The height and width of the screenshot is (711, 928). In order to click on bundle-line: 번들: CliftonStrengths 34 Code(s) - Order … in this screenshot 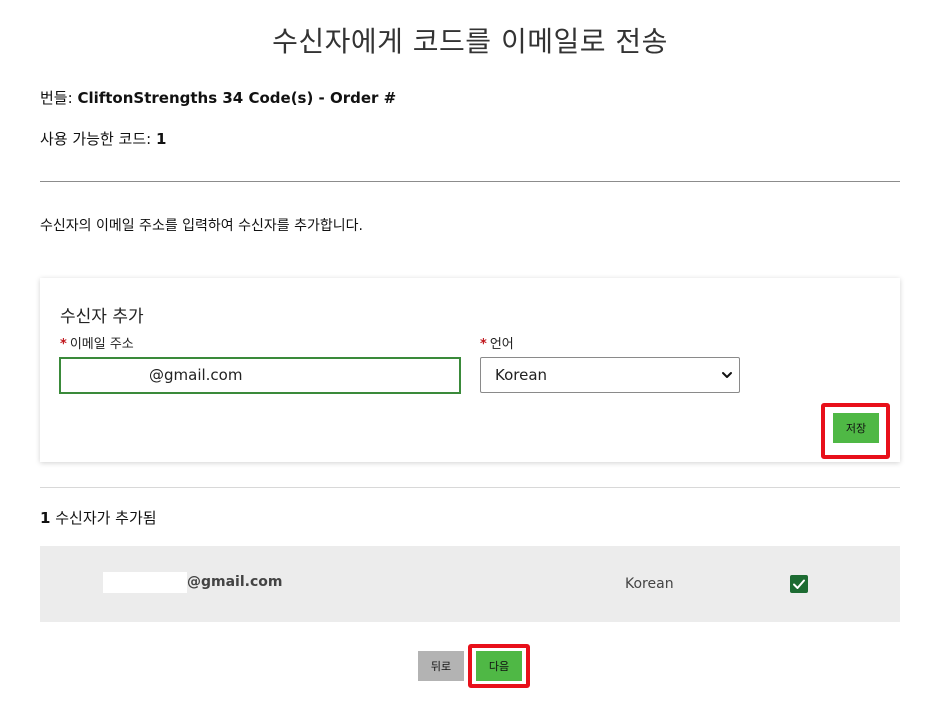, I will do `click(218, 97)`.